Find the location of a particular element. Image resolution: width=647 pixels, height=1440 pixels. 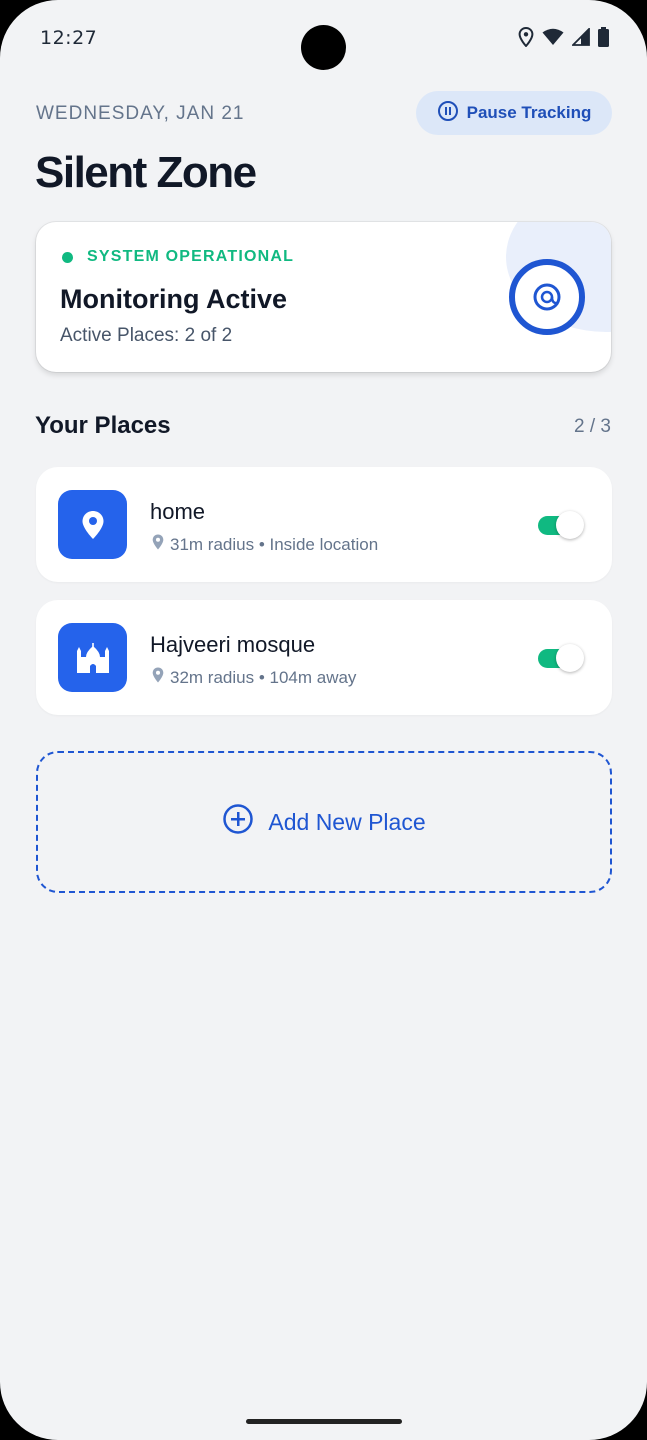

system-status-row: SYSTEM OPERATIONAL is located at coordinates (178, 257).